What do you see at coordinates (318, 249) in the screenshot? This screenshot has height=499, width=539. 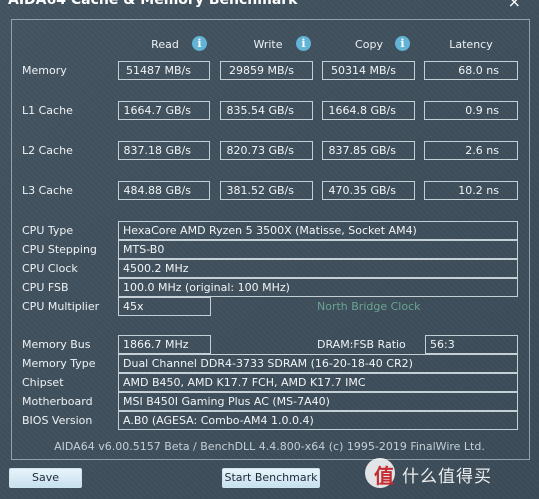 I see `cpu-stepping-value: MTS-B0` at bounding box center [318, 249].